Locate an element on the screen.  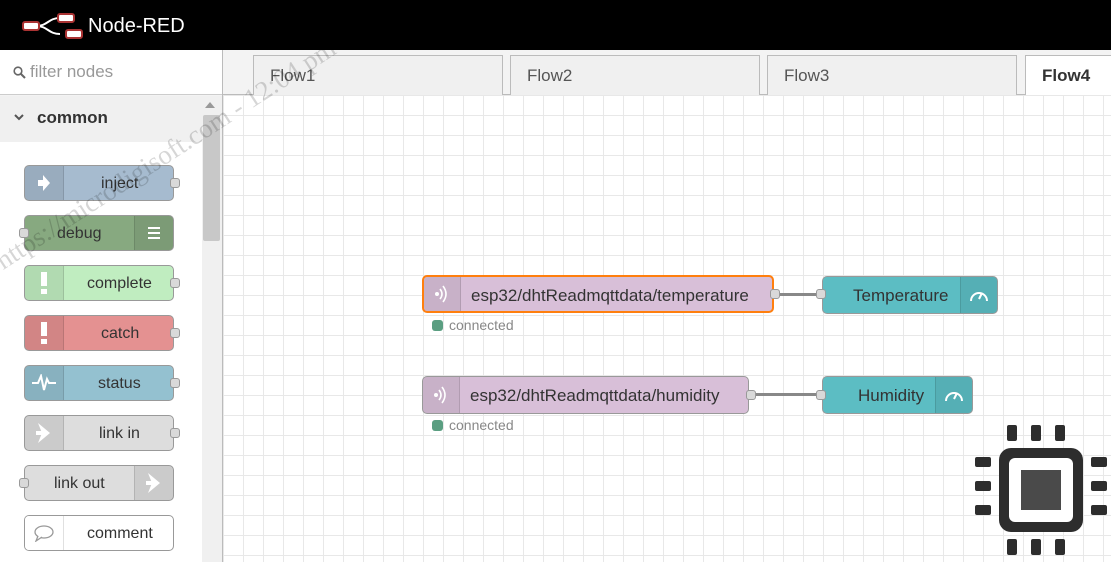
node-label: Temperature is located at coordinates (901, 295).